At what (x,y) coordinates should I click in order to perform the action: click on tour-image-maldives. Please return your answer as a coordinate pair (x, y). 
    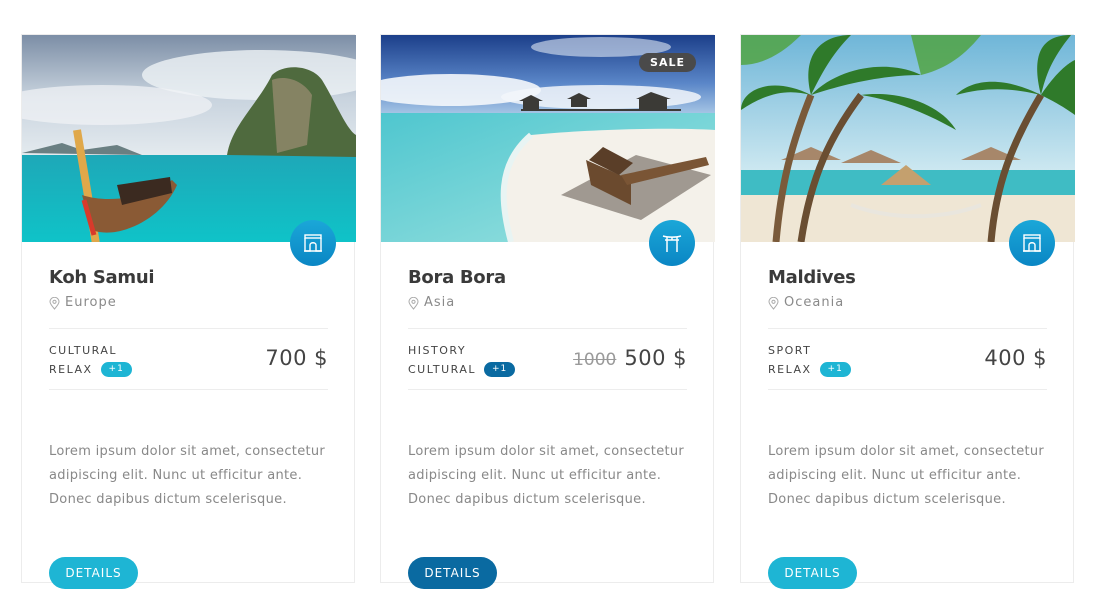
    Looking at the image, I should click on (908, 138).